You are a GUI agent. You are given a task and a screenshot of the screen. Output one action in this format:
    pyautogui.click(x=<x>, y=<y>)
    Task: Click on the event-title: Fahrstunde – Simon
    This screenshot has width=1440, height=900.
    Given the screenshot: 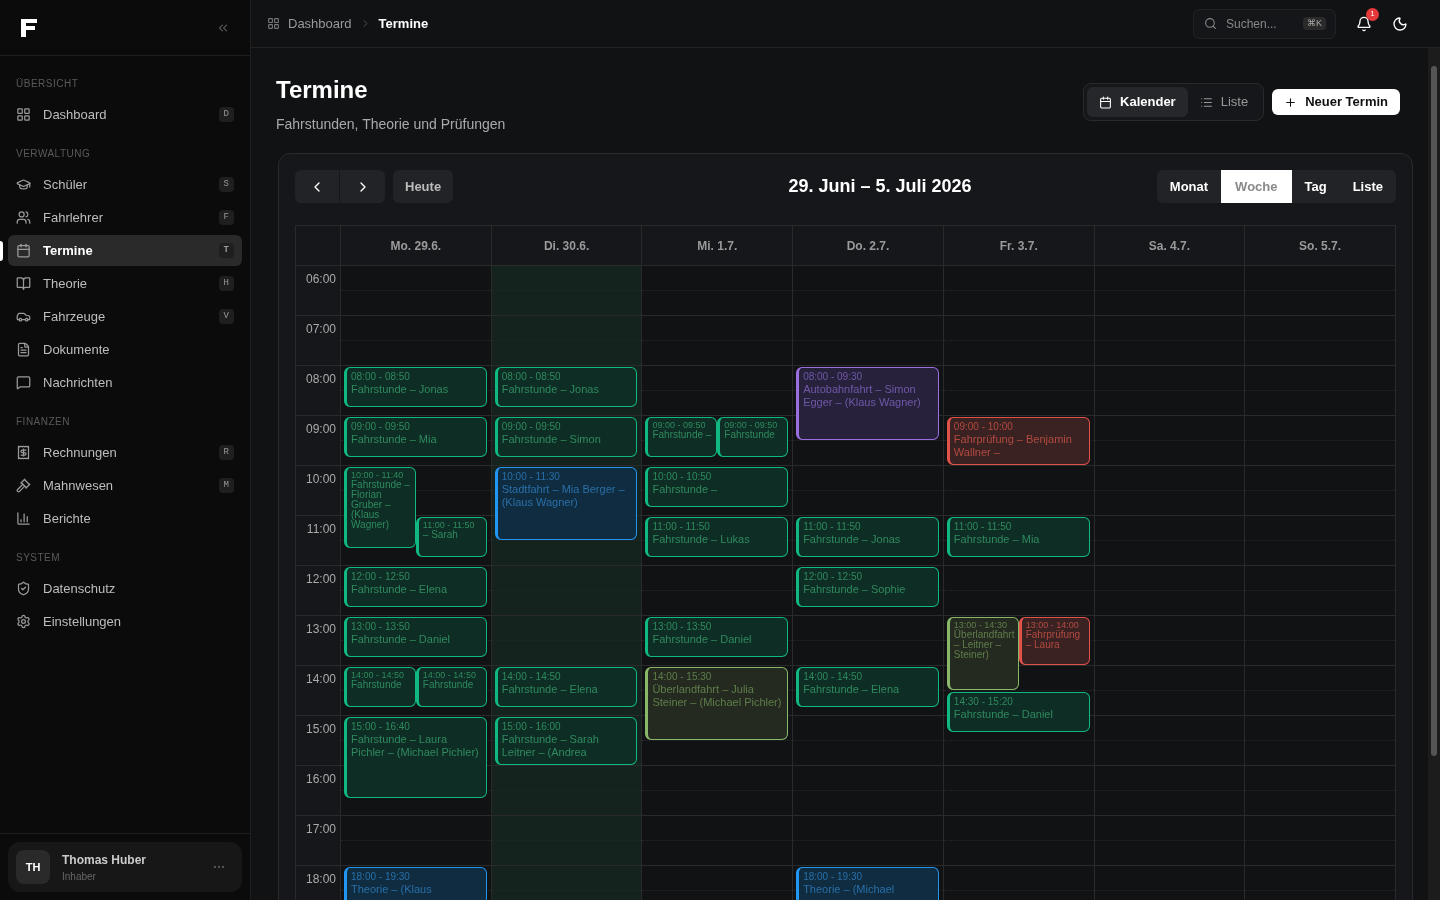 What is the action you would take?
    pyautogui.click(x=551, y=439)
    